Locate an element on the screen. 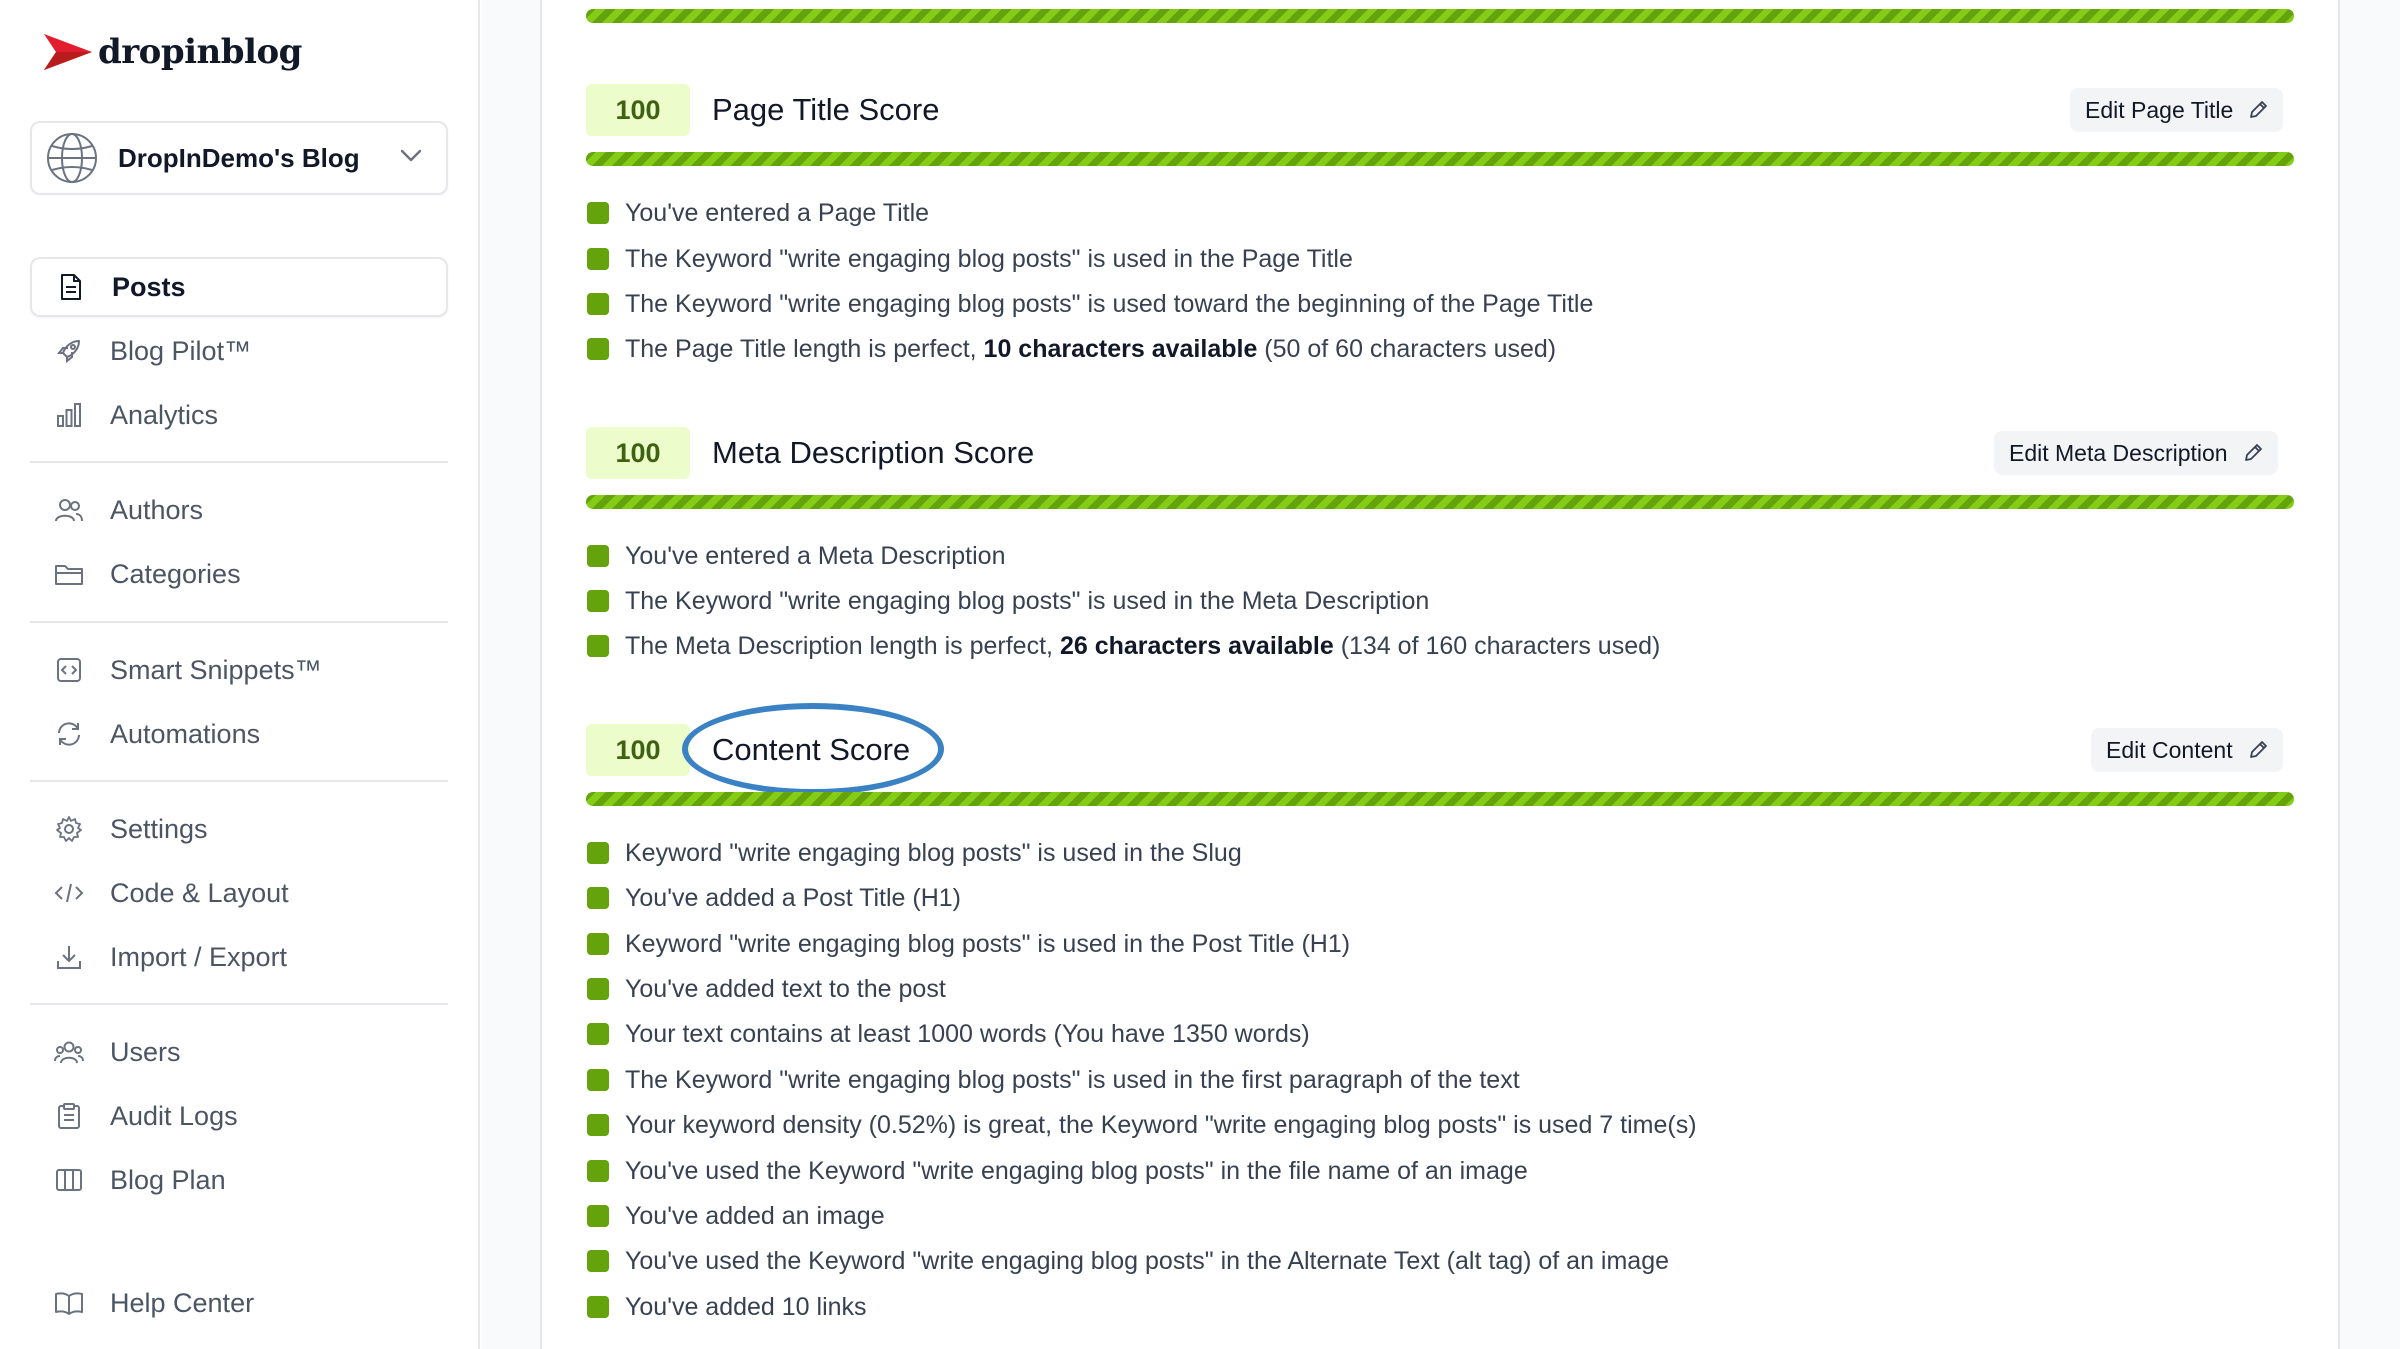  columns-icon is located at coordinates (69, 1180).